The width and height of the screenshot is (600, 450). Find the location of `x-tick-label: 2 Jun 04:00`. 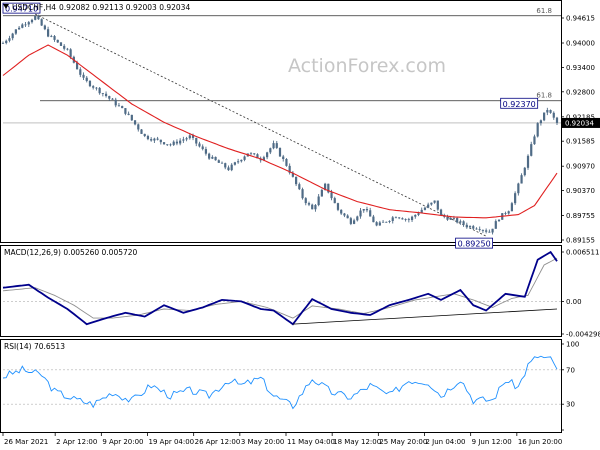

x-tick-label: 2 Jun 04:00 is located at coordinates (446, 442).